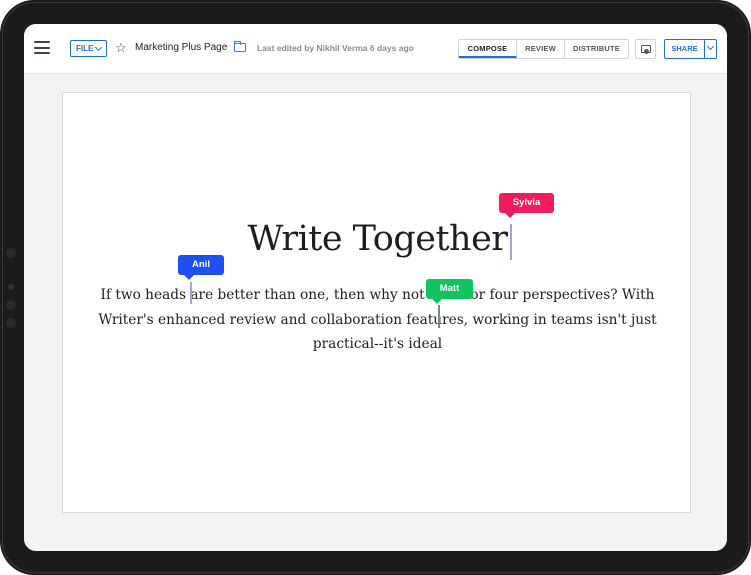  I want to click on last-edited-status: Last edited by Nikhil Verma 6 days ago, so click(335, 48).